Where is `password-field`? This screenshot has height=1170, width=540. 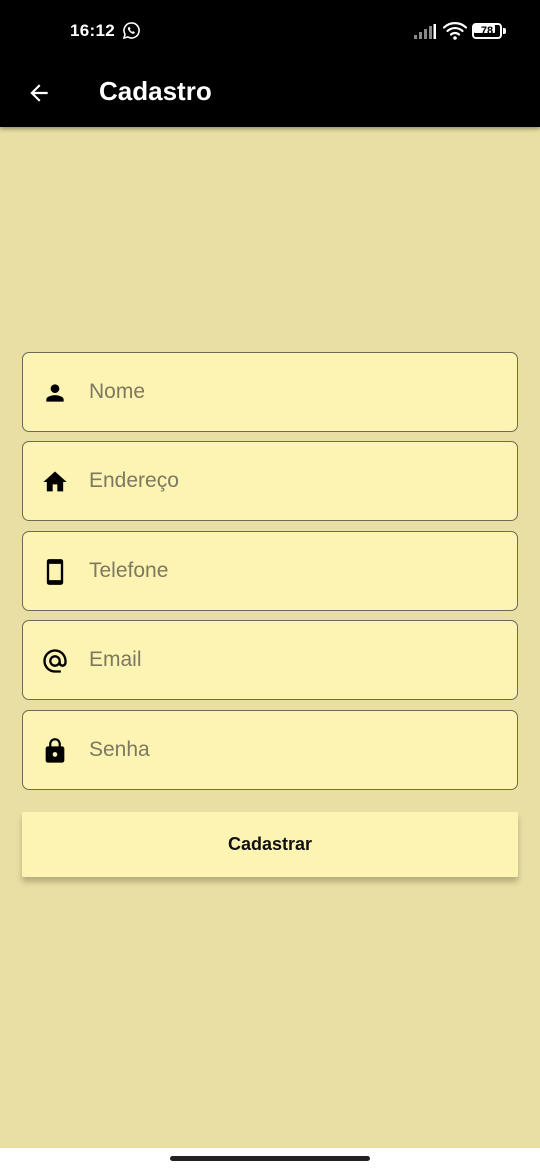 password-field is located at coordinates (270, 750).